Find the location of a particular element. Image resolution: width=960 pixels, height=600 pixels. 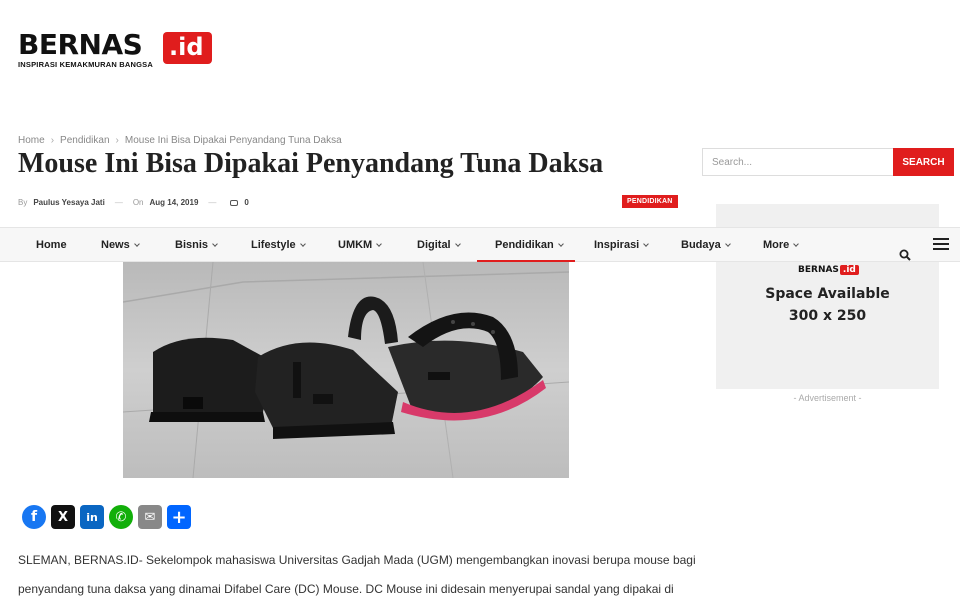

breadcrumb-home: Home is located at coordinates (31, 140).